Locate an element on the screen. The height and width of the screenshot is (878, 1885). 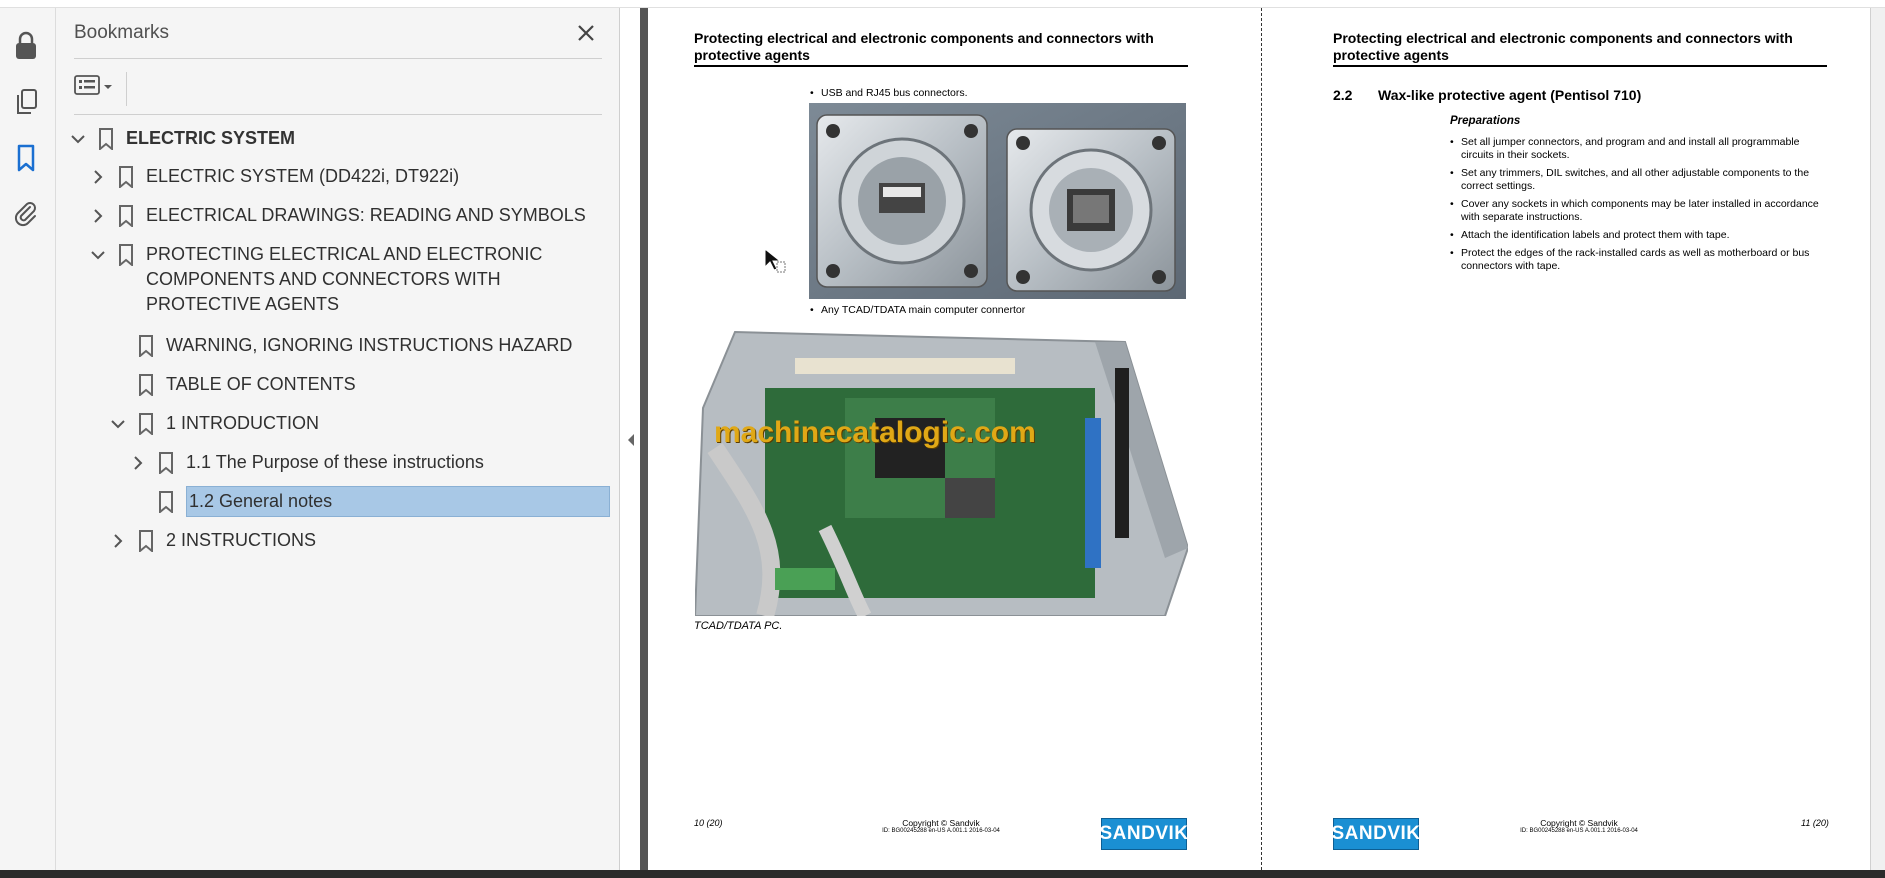
bookmark-item: 1 INTRODUCTION is located at coordinates (213, 423).